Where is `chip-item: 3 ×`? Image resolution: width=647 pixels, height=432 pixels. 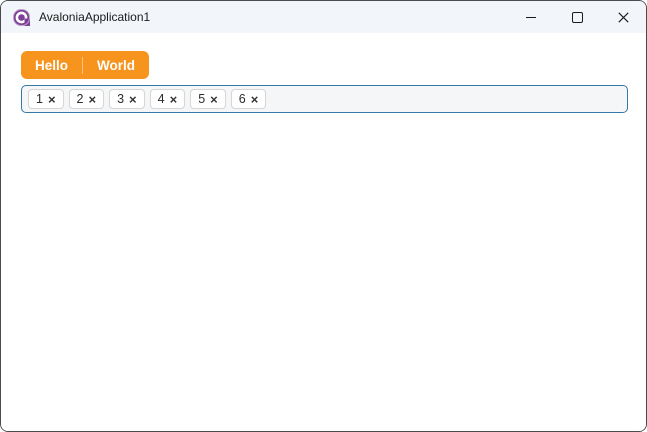 chip-item: 3 × is located at coordinates (127, 99).